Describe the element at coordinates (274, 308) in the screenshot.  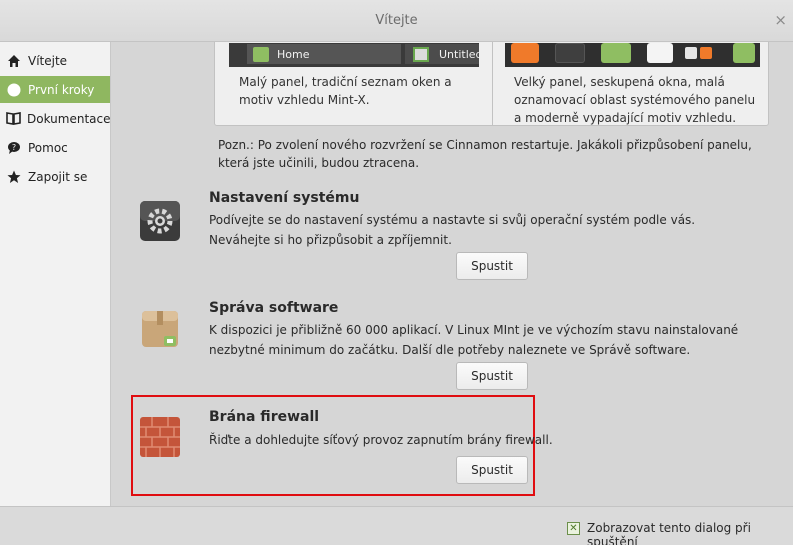
I see `section-title: Správa software` at that location.